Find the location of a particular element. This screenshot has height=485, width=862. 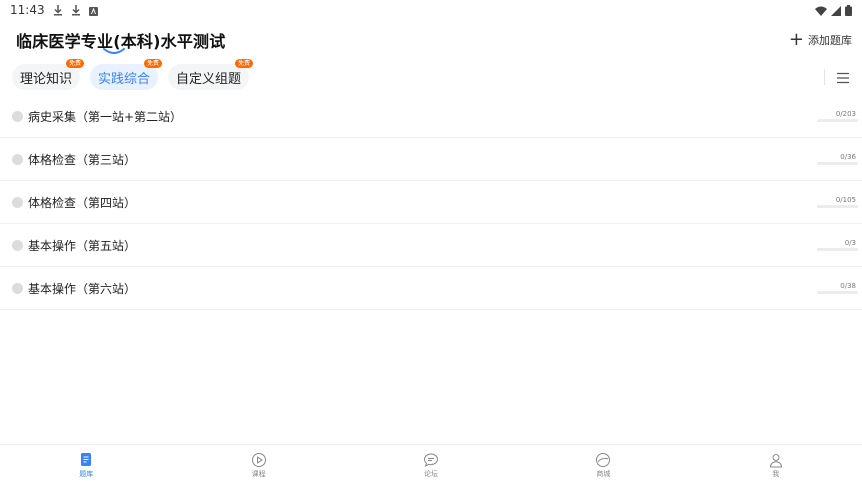

app-header: 临床医学专业(本科)水平测试 + 添加题库 is located at coordinates (431, 40).